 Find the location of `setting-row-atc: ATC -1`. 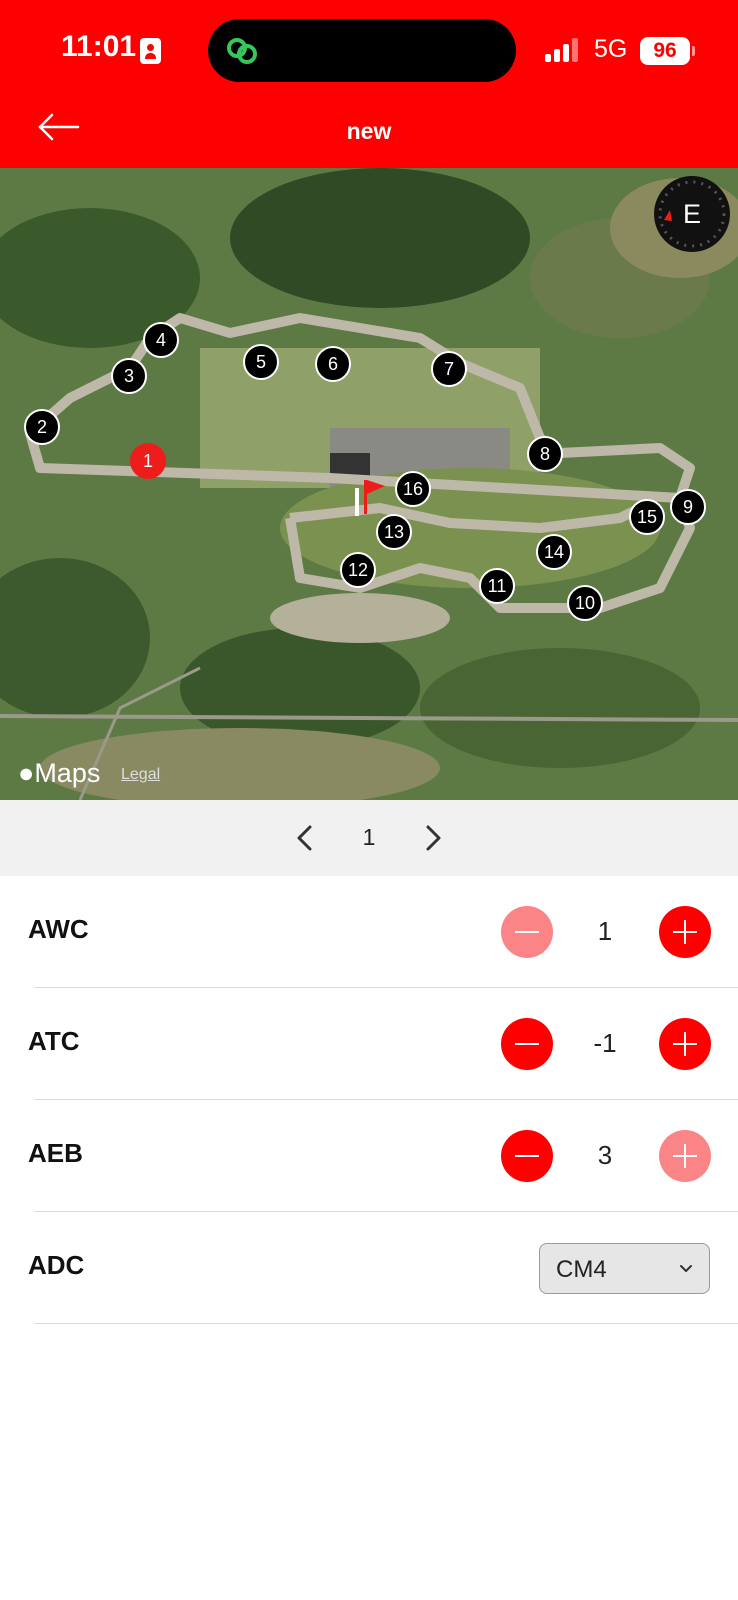

setting-row-atc: ATC -1 is located at coordinates (369, 1044).